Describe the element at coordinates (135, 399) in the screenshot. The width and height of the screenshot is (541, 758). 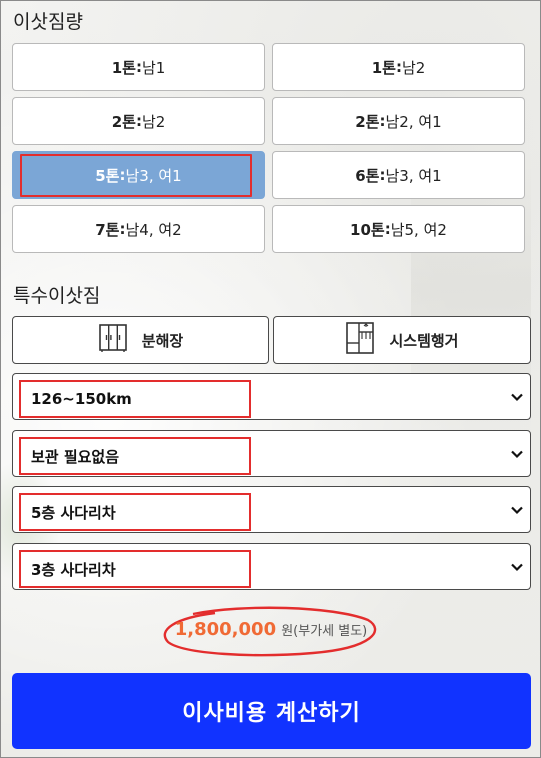
I see `distance-select-value: 126~150km` at that location.